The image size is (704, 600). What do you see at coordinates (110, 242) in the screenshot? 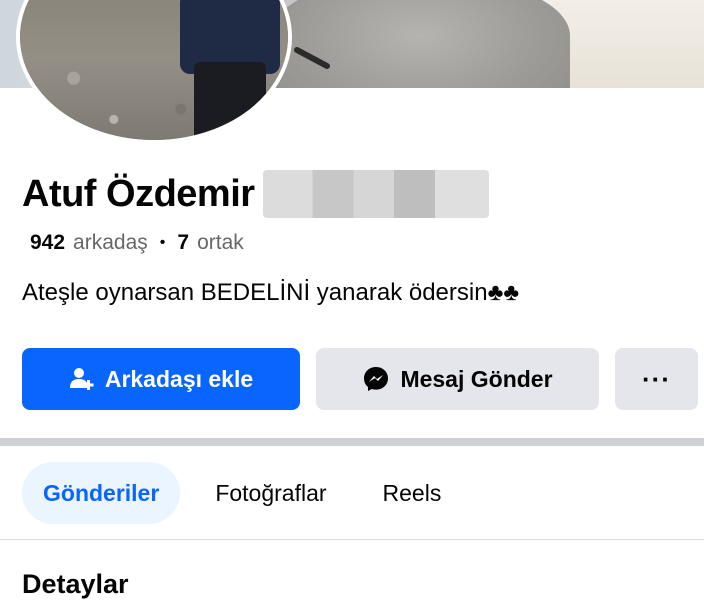
I see `friends-label: arkadaş` at bounding box center [110, 242].